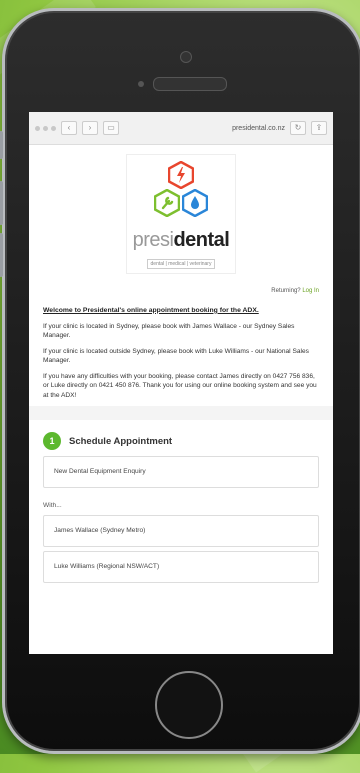  What do you see at coordinates (181, 441) in the screenshot?
I see `schedule-header: 1 Schedule Appointment` at bounding box center [181, 441].